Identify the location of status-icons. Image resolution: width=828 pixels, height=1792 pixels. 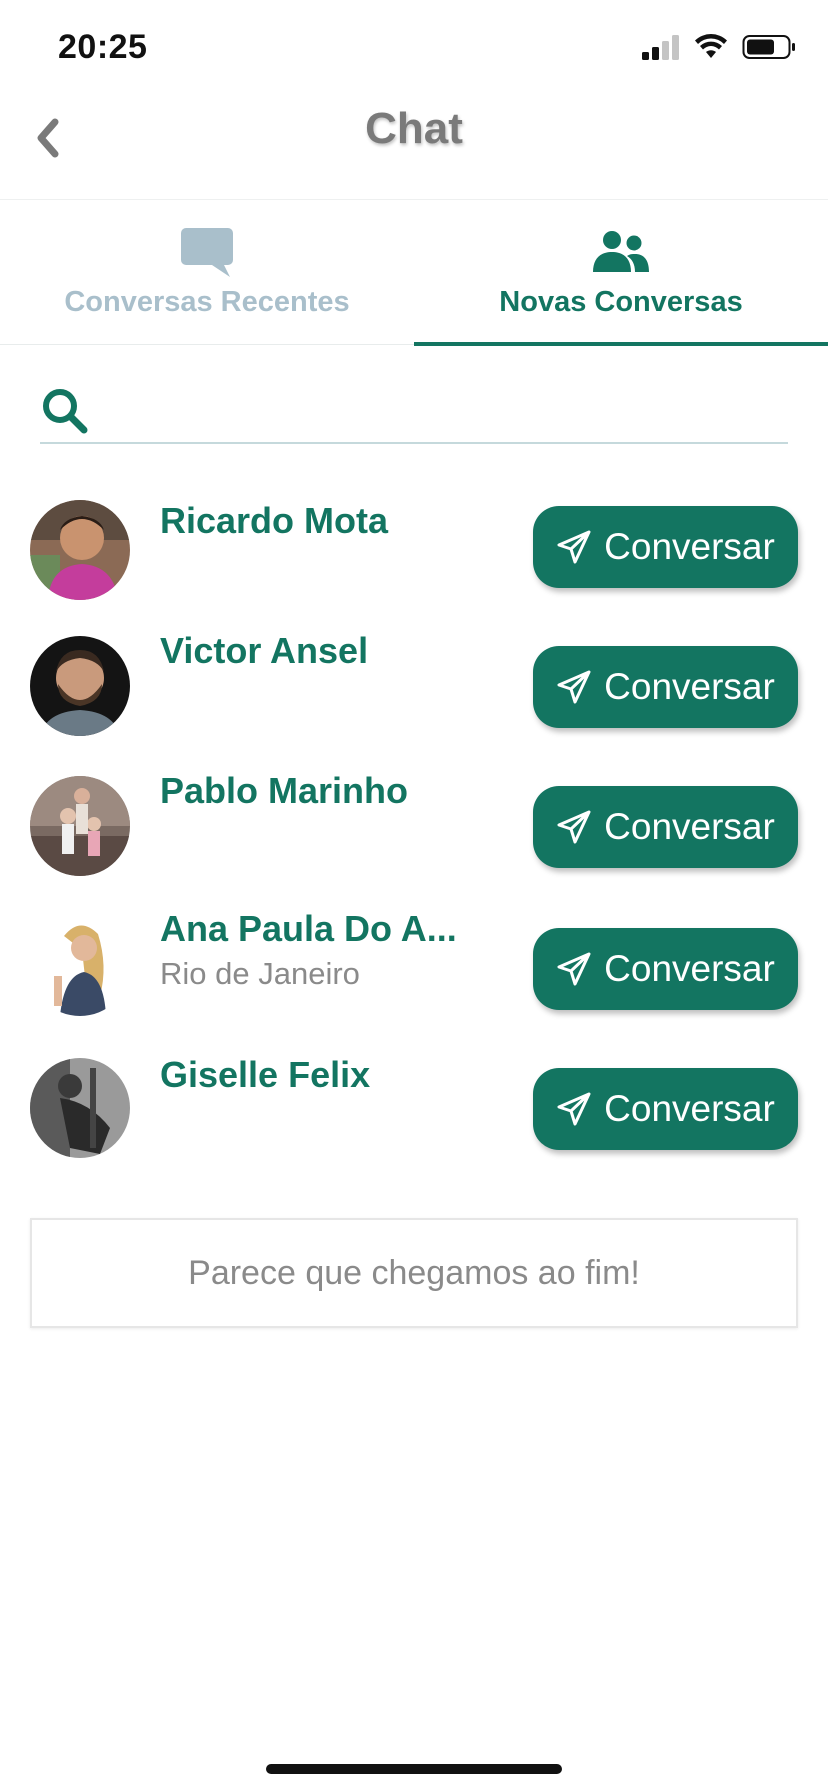
(718, 47).